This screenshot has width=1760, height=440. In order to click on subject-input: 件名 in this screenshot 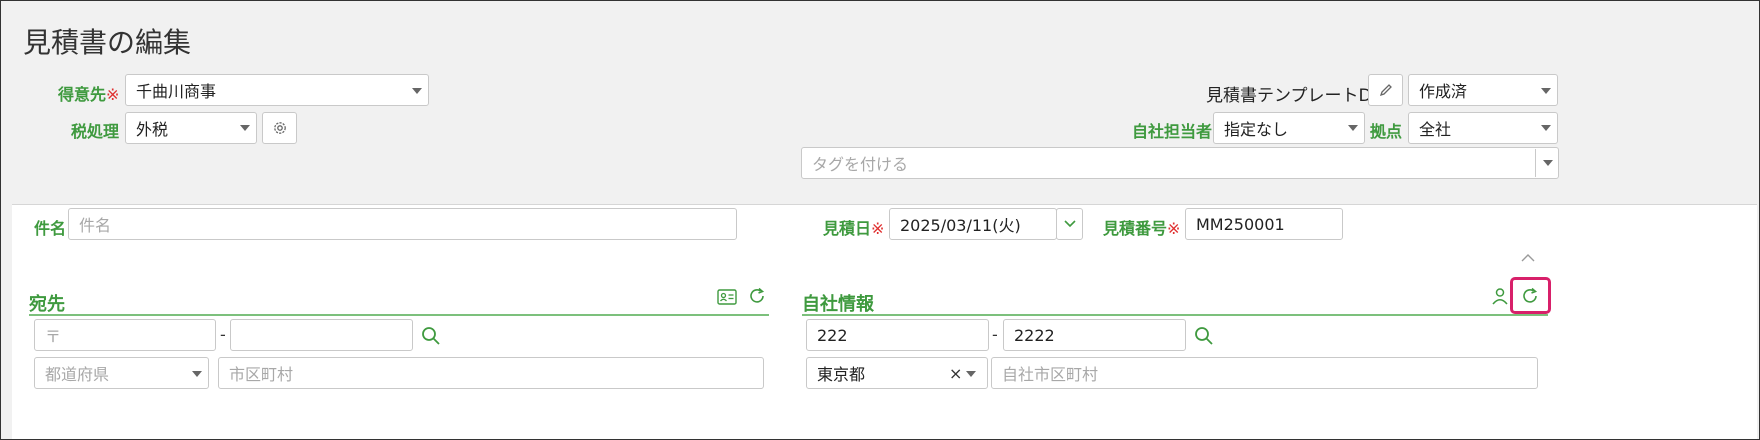, I will do `click(402, 224)`.